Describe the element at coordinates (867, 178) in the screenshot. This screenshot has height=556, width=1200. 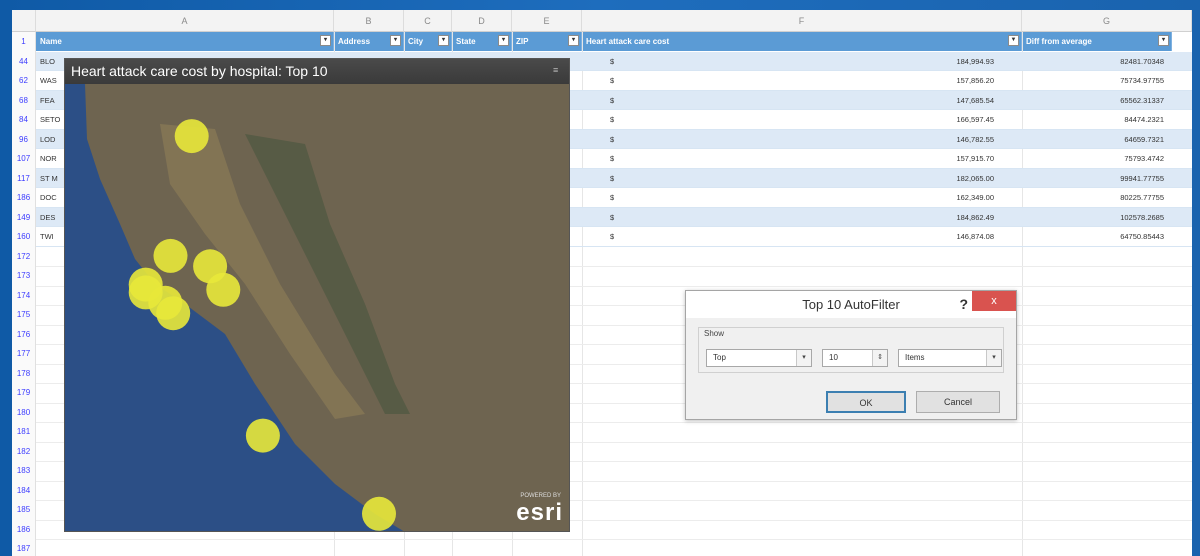
I see `cost-cell: 182,065.00` at that location.